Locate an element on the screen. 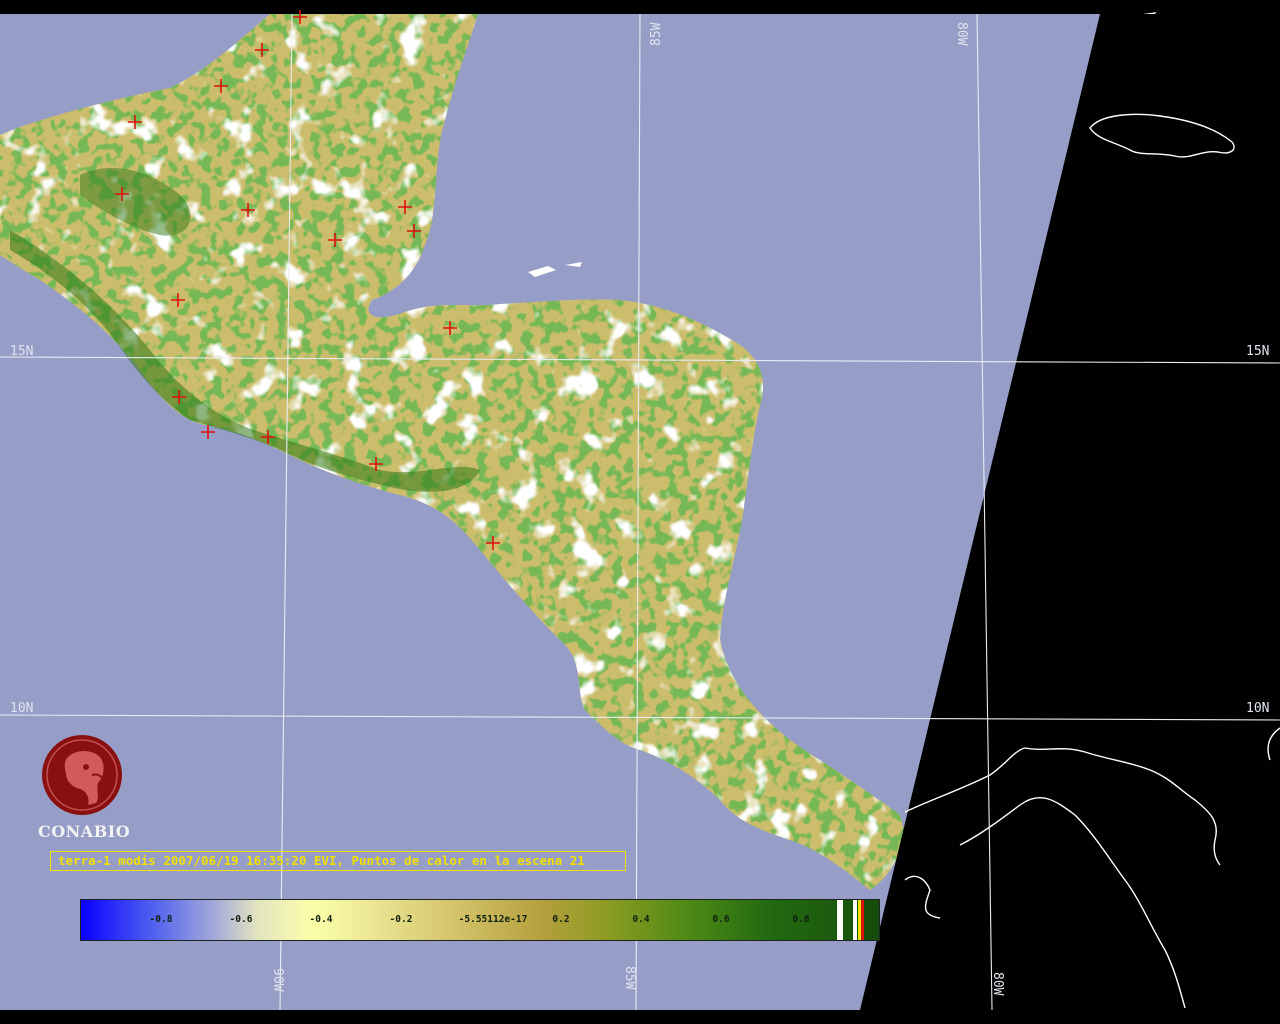 The image size is (1280, 1024). lat-label-right-10n: 10N is located at coordinates (1257, 708).